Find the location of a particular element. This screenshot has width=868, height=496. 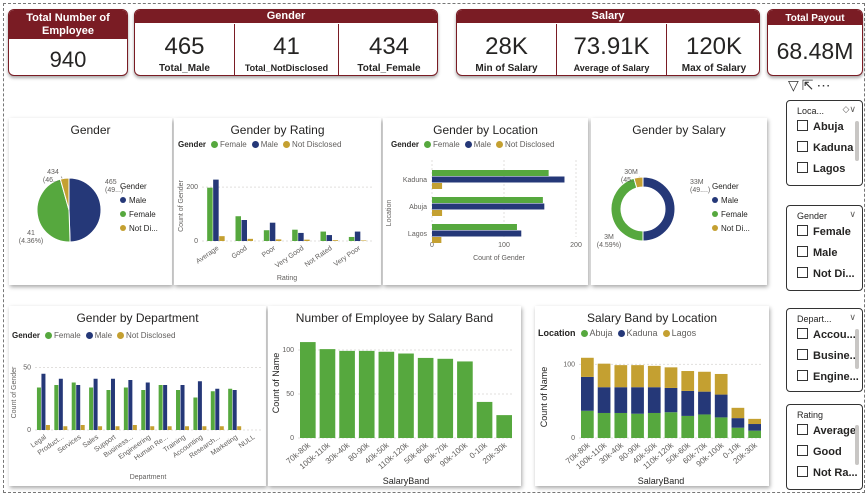

tick-label: Not Rated is located at coordinates (319, 257).